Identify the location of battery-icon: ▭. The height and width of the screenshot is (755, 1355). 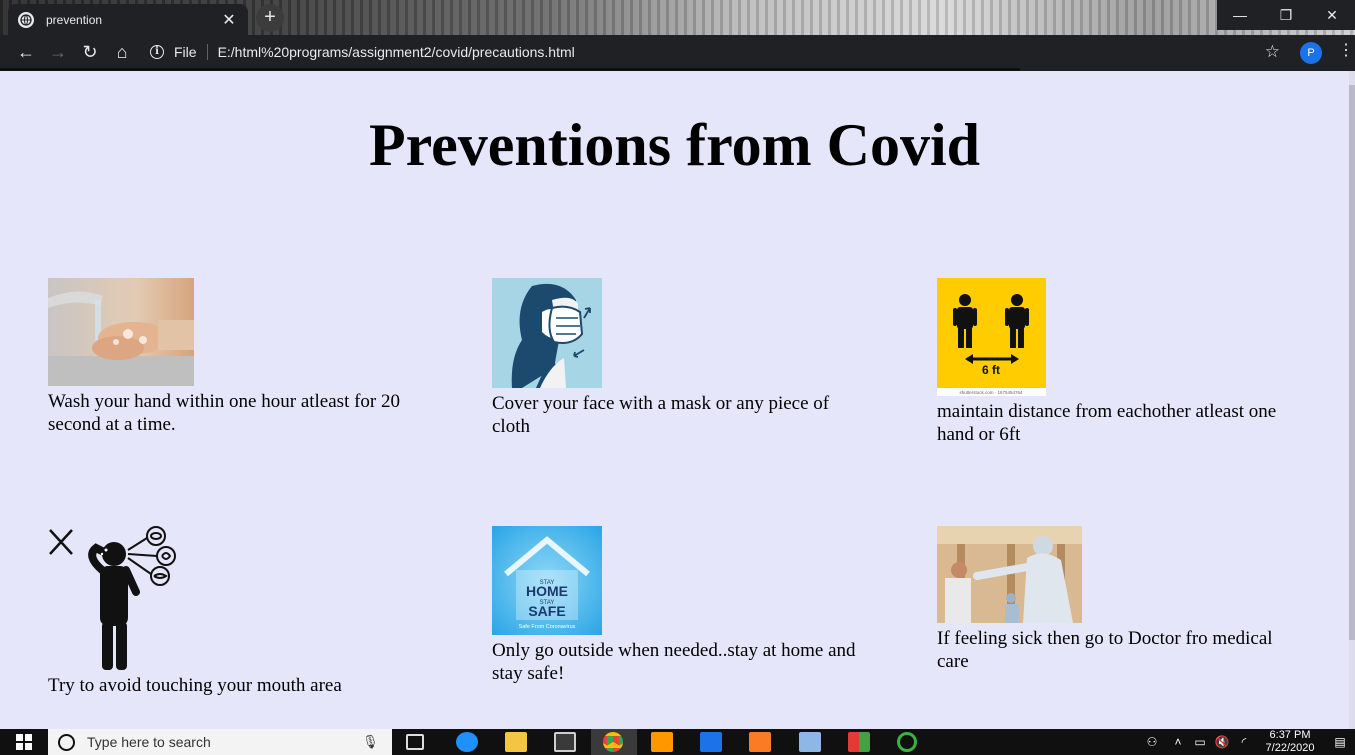
(1200, 742).